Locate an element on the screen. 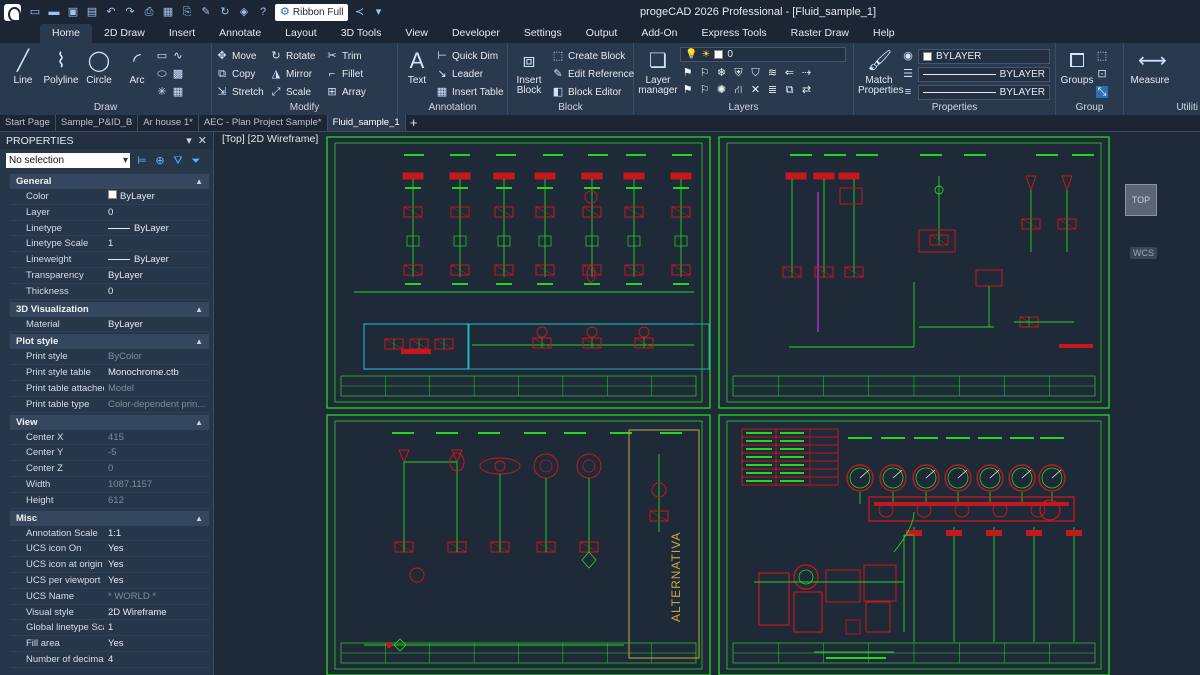 This screenshot has width=1200, height=675. group-select-icon: ⤡ is located at coordinates (1102, 92).